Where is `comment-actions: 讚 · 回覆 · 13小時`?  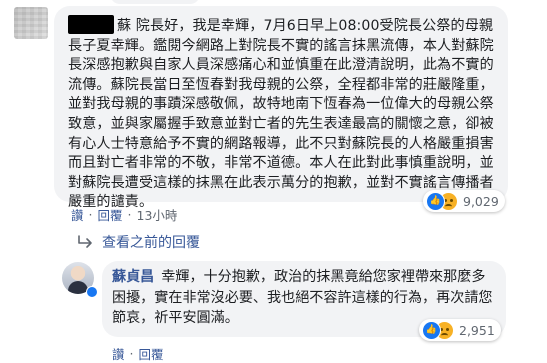 comment-actions: 讚 · 回覆 · 13小時 is located at coordinates (124, 214).